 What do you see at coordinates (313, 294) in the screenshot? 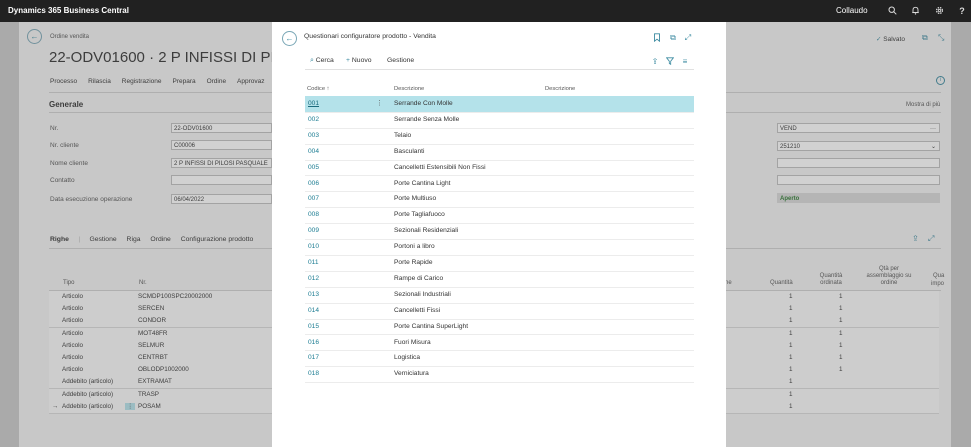
I see `item-code-link: 013` at bounding box center [313, 294].